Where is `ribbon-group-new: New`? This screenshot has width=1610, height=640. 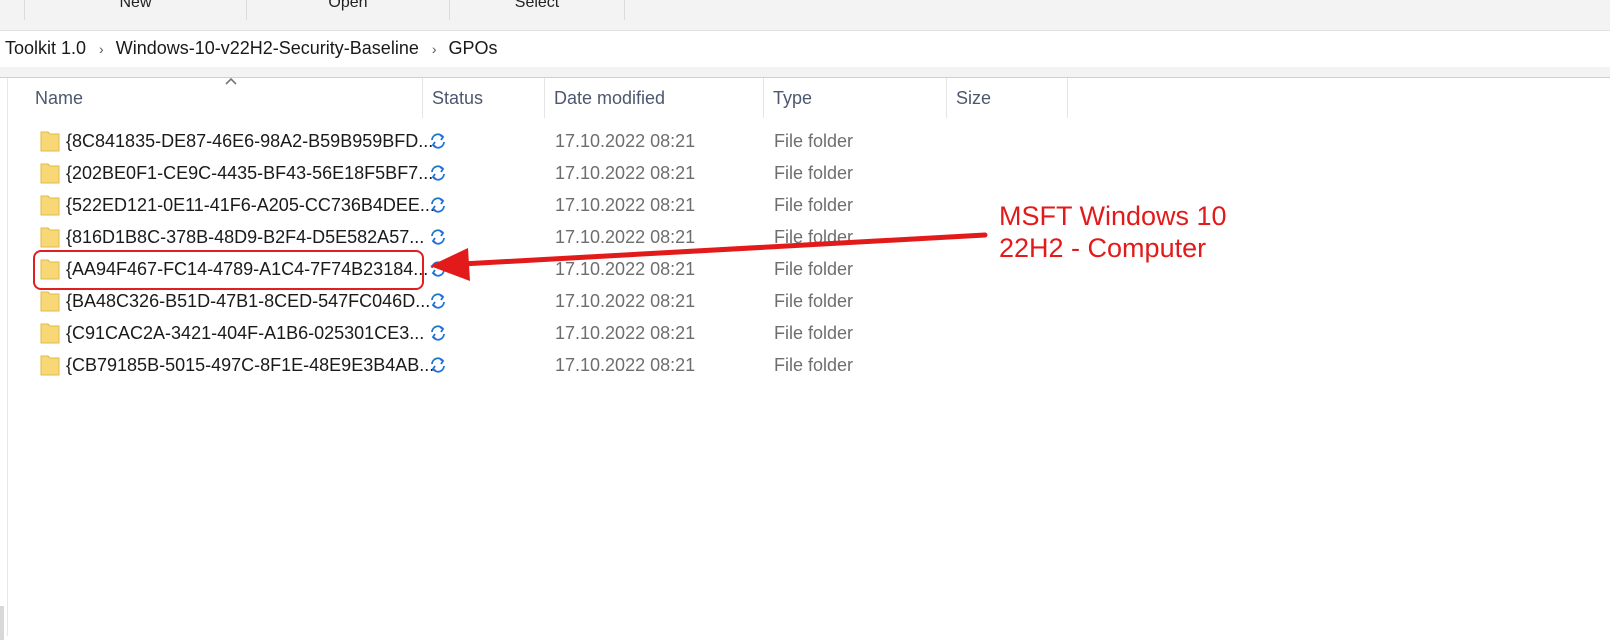
ribbon-group-new: New is located at coordinates (135, 10).